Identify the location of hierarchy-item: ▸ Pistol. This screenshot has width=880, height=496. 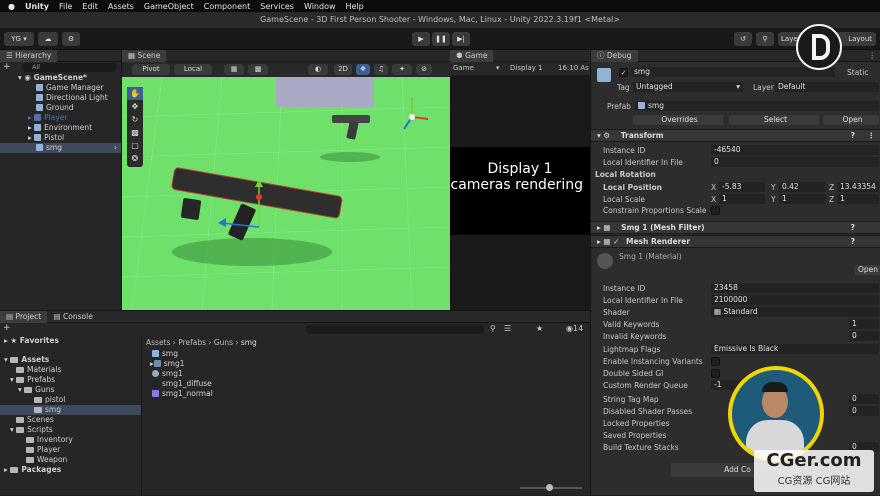
(60, 138).